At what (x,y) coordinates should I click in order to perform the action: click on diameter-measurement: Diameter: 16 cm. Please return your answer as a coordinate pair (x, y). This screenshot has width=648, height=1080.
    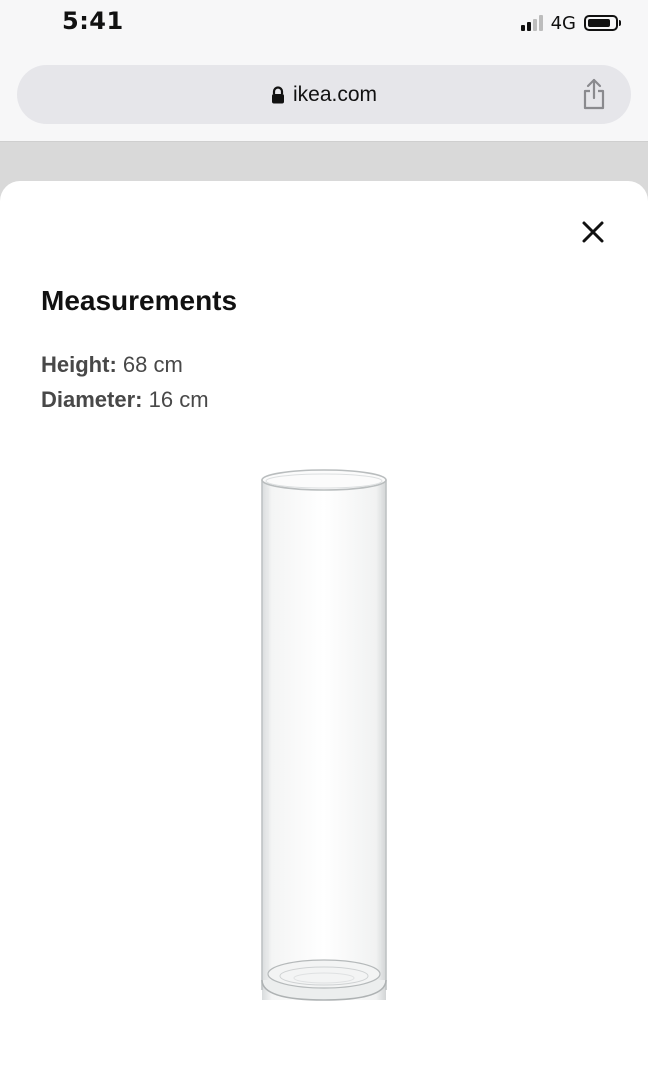
    Looking at the image, I should click on (125, 400).